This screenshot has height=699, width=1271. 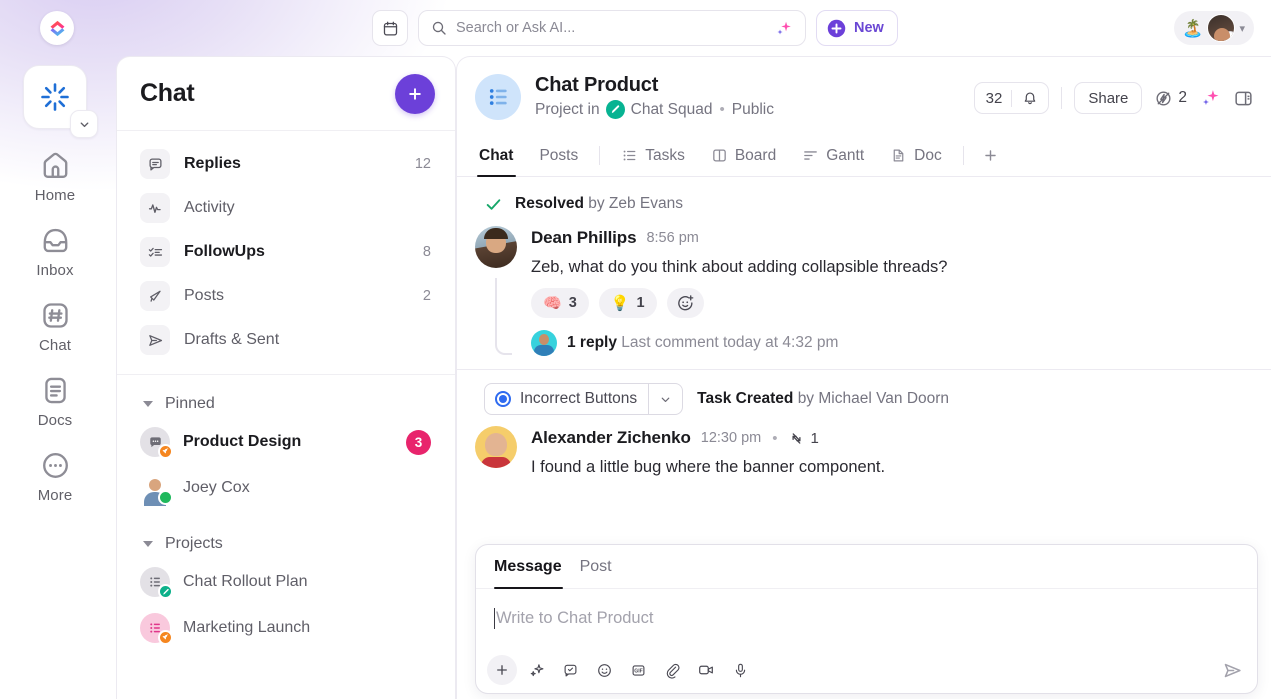 I want to click on add-reaction-button, so click(x=685, y=303).